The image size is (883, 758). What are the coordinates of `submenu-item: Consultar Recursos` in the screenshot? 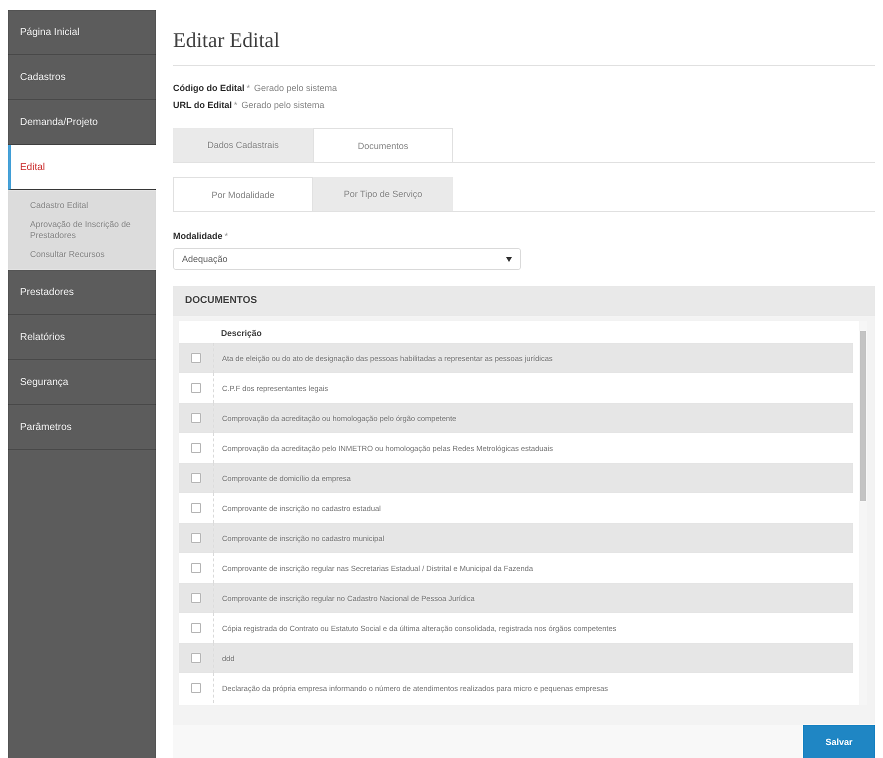 It's located at (91, 254).